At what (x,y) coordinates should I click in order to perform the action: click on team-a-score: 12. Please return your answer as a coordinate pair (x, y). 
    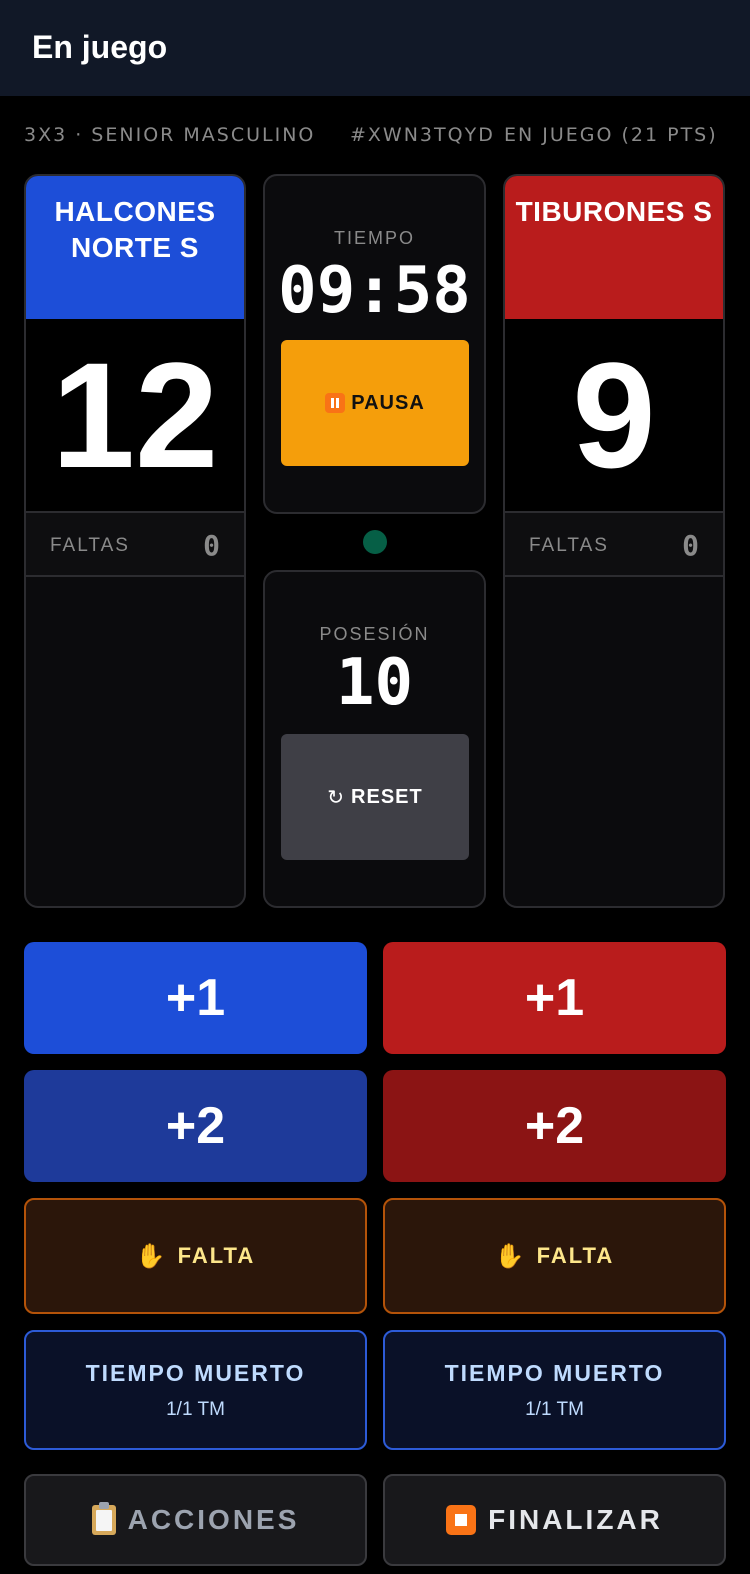
    Looking at the image, I should click on (135, 415).